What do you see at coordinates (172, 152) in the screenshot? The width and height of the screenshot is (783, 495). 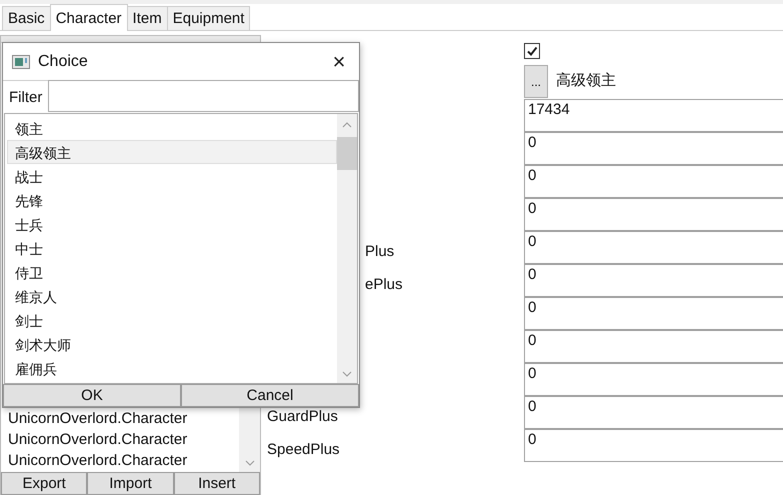 I see `list-item: 高级领主` at bounding box center [172, 152].